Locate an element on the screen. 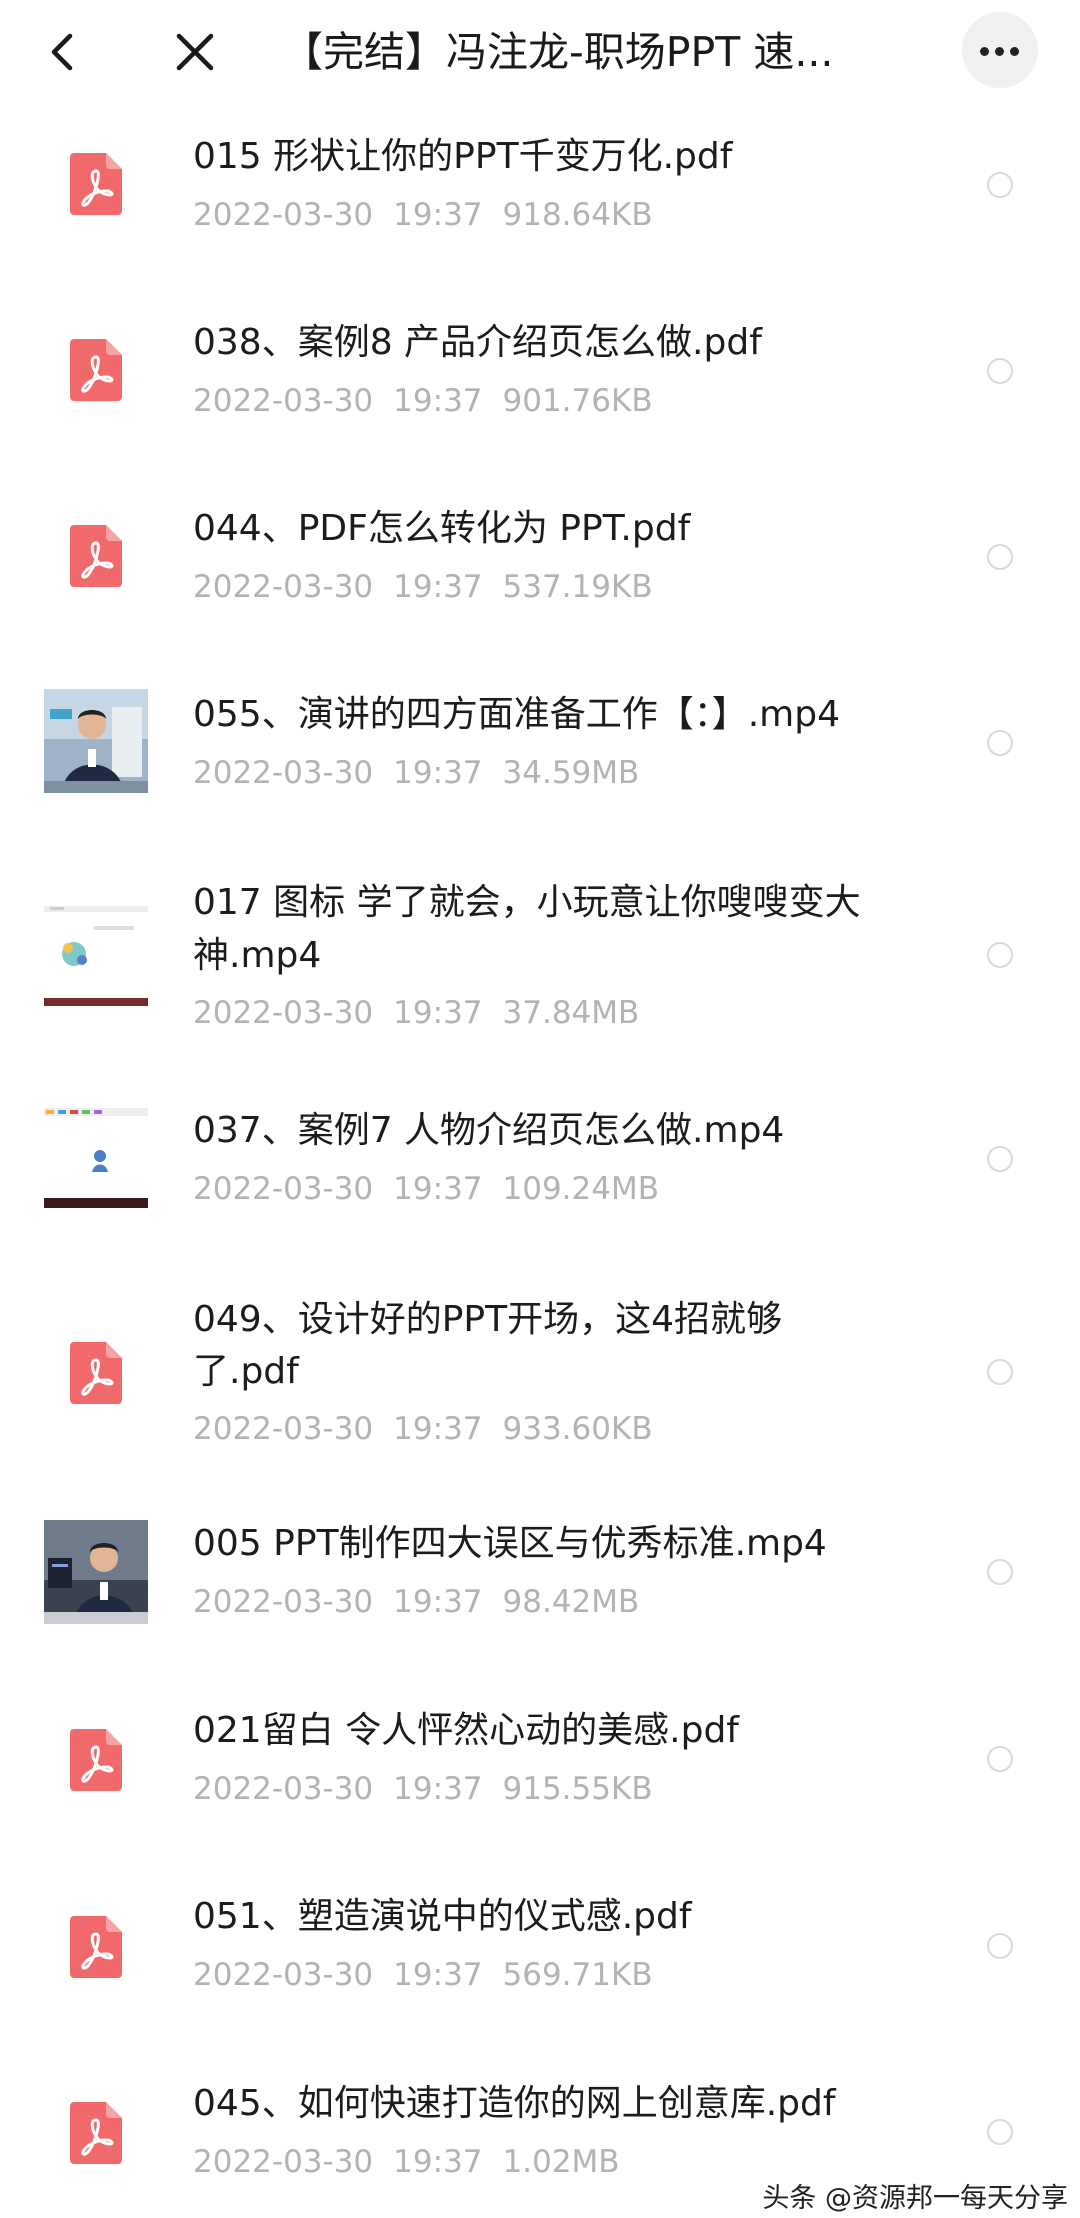 The width and height of the screenshot is (1080, 2218). close-button is located at coordinates (195, 52).